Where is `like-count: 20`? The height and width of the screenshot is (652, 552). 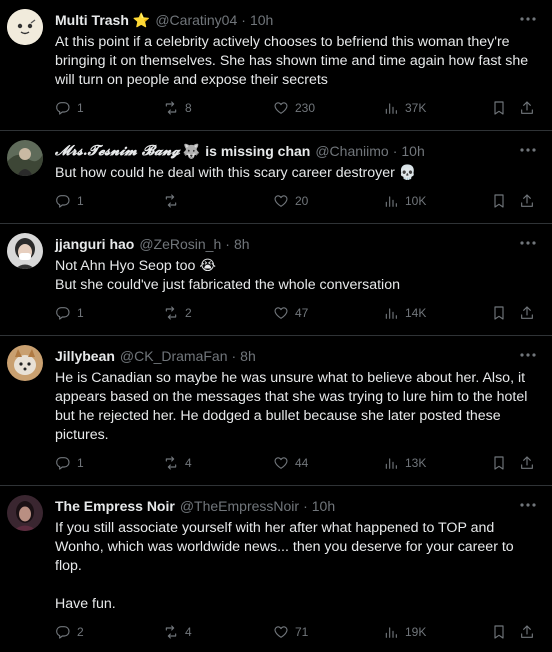
like-count: 20 is located at coordinates (302, 201).